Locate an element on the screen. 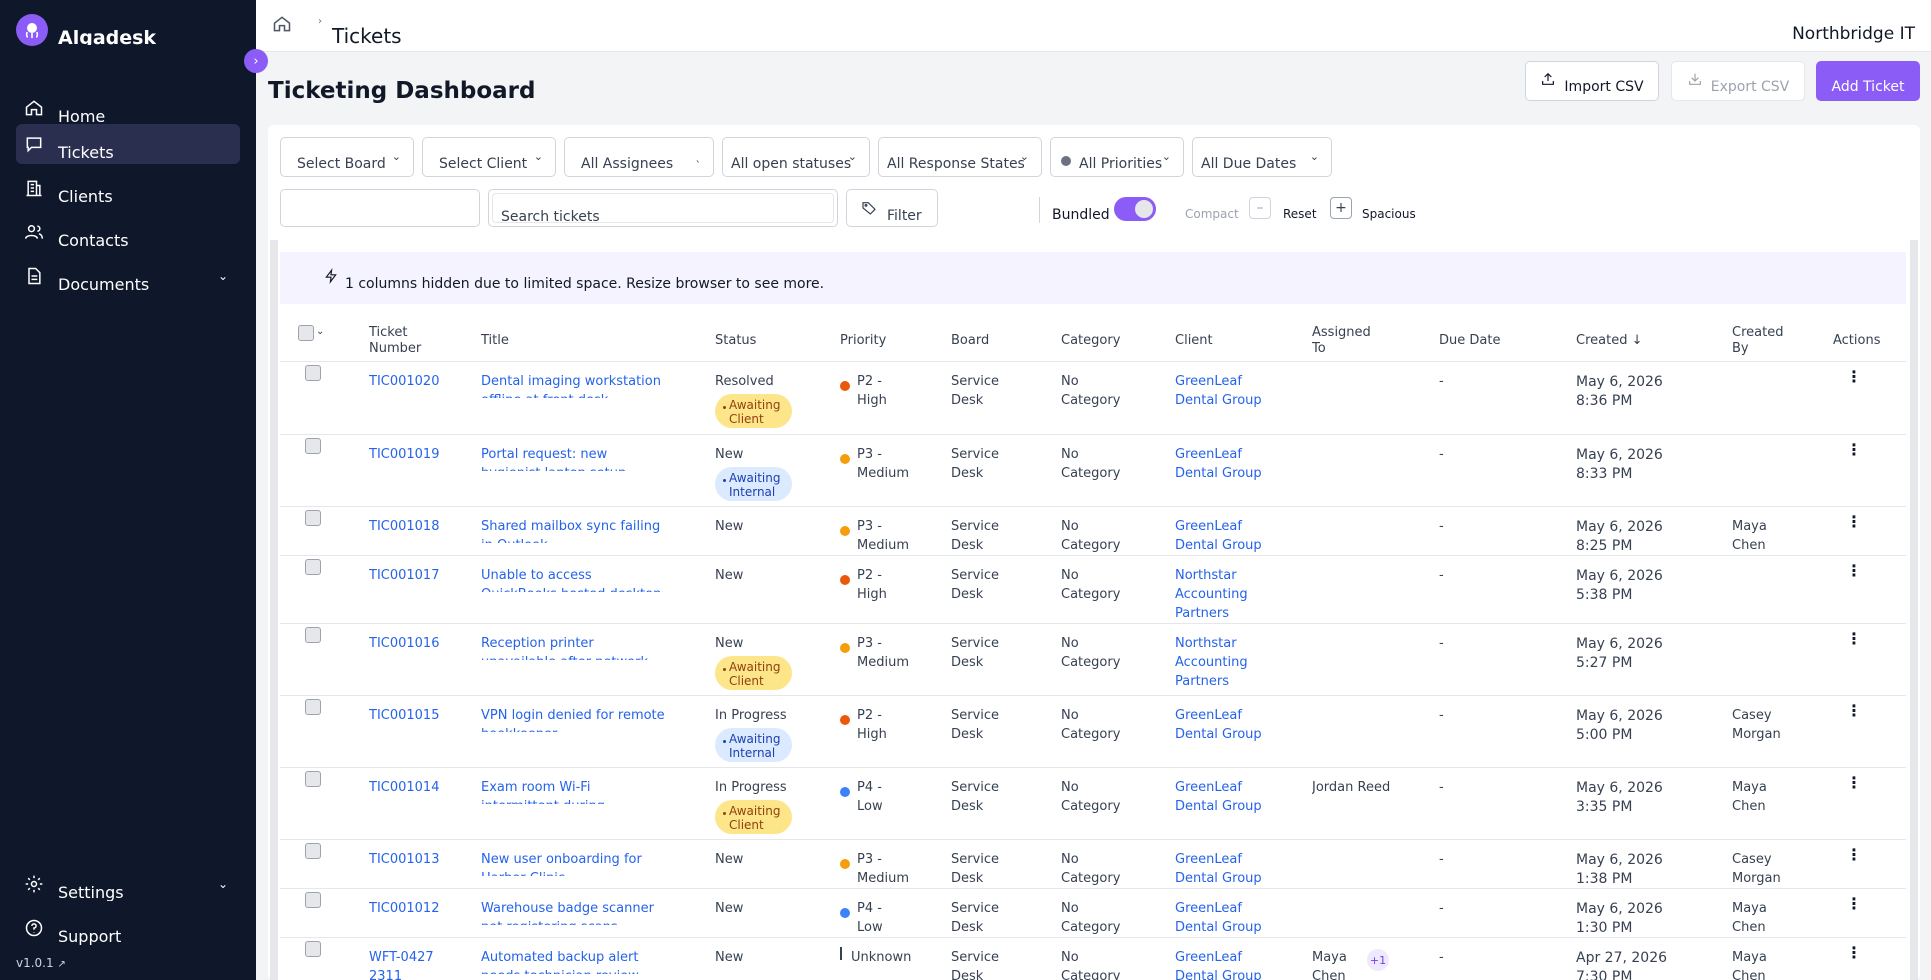 This screenshot has height=980, width=1931. col-created: Created ↓ is located at coordinates (1609, 341).